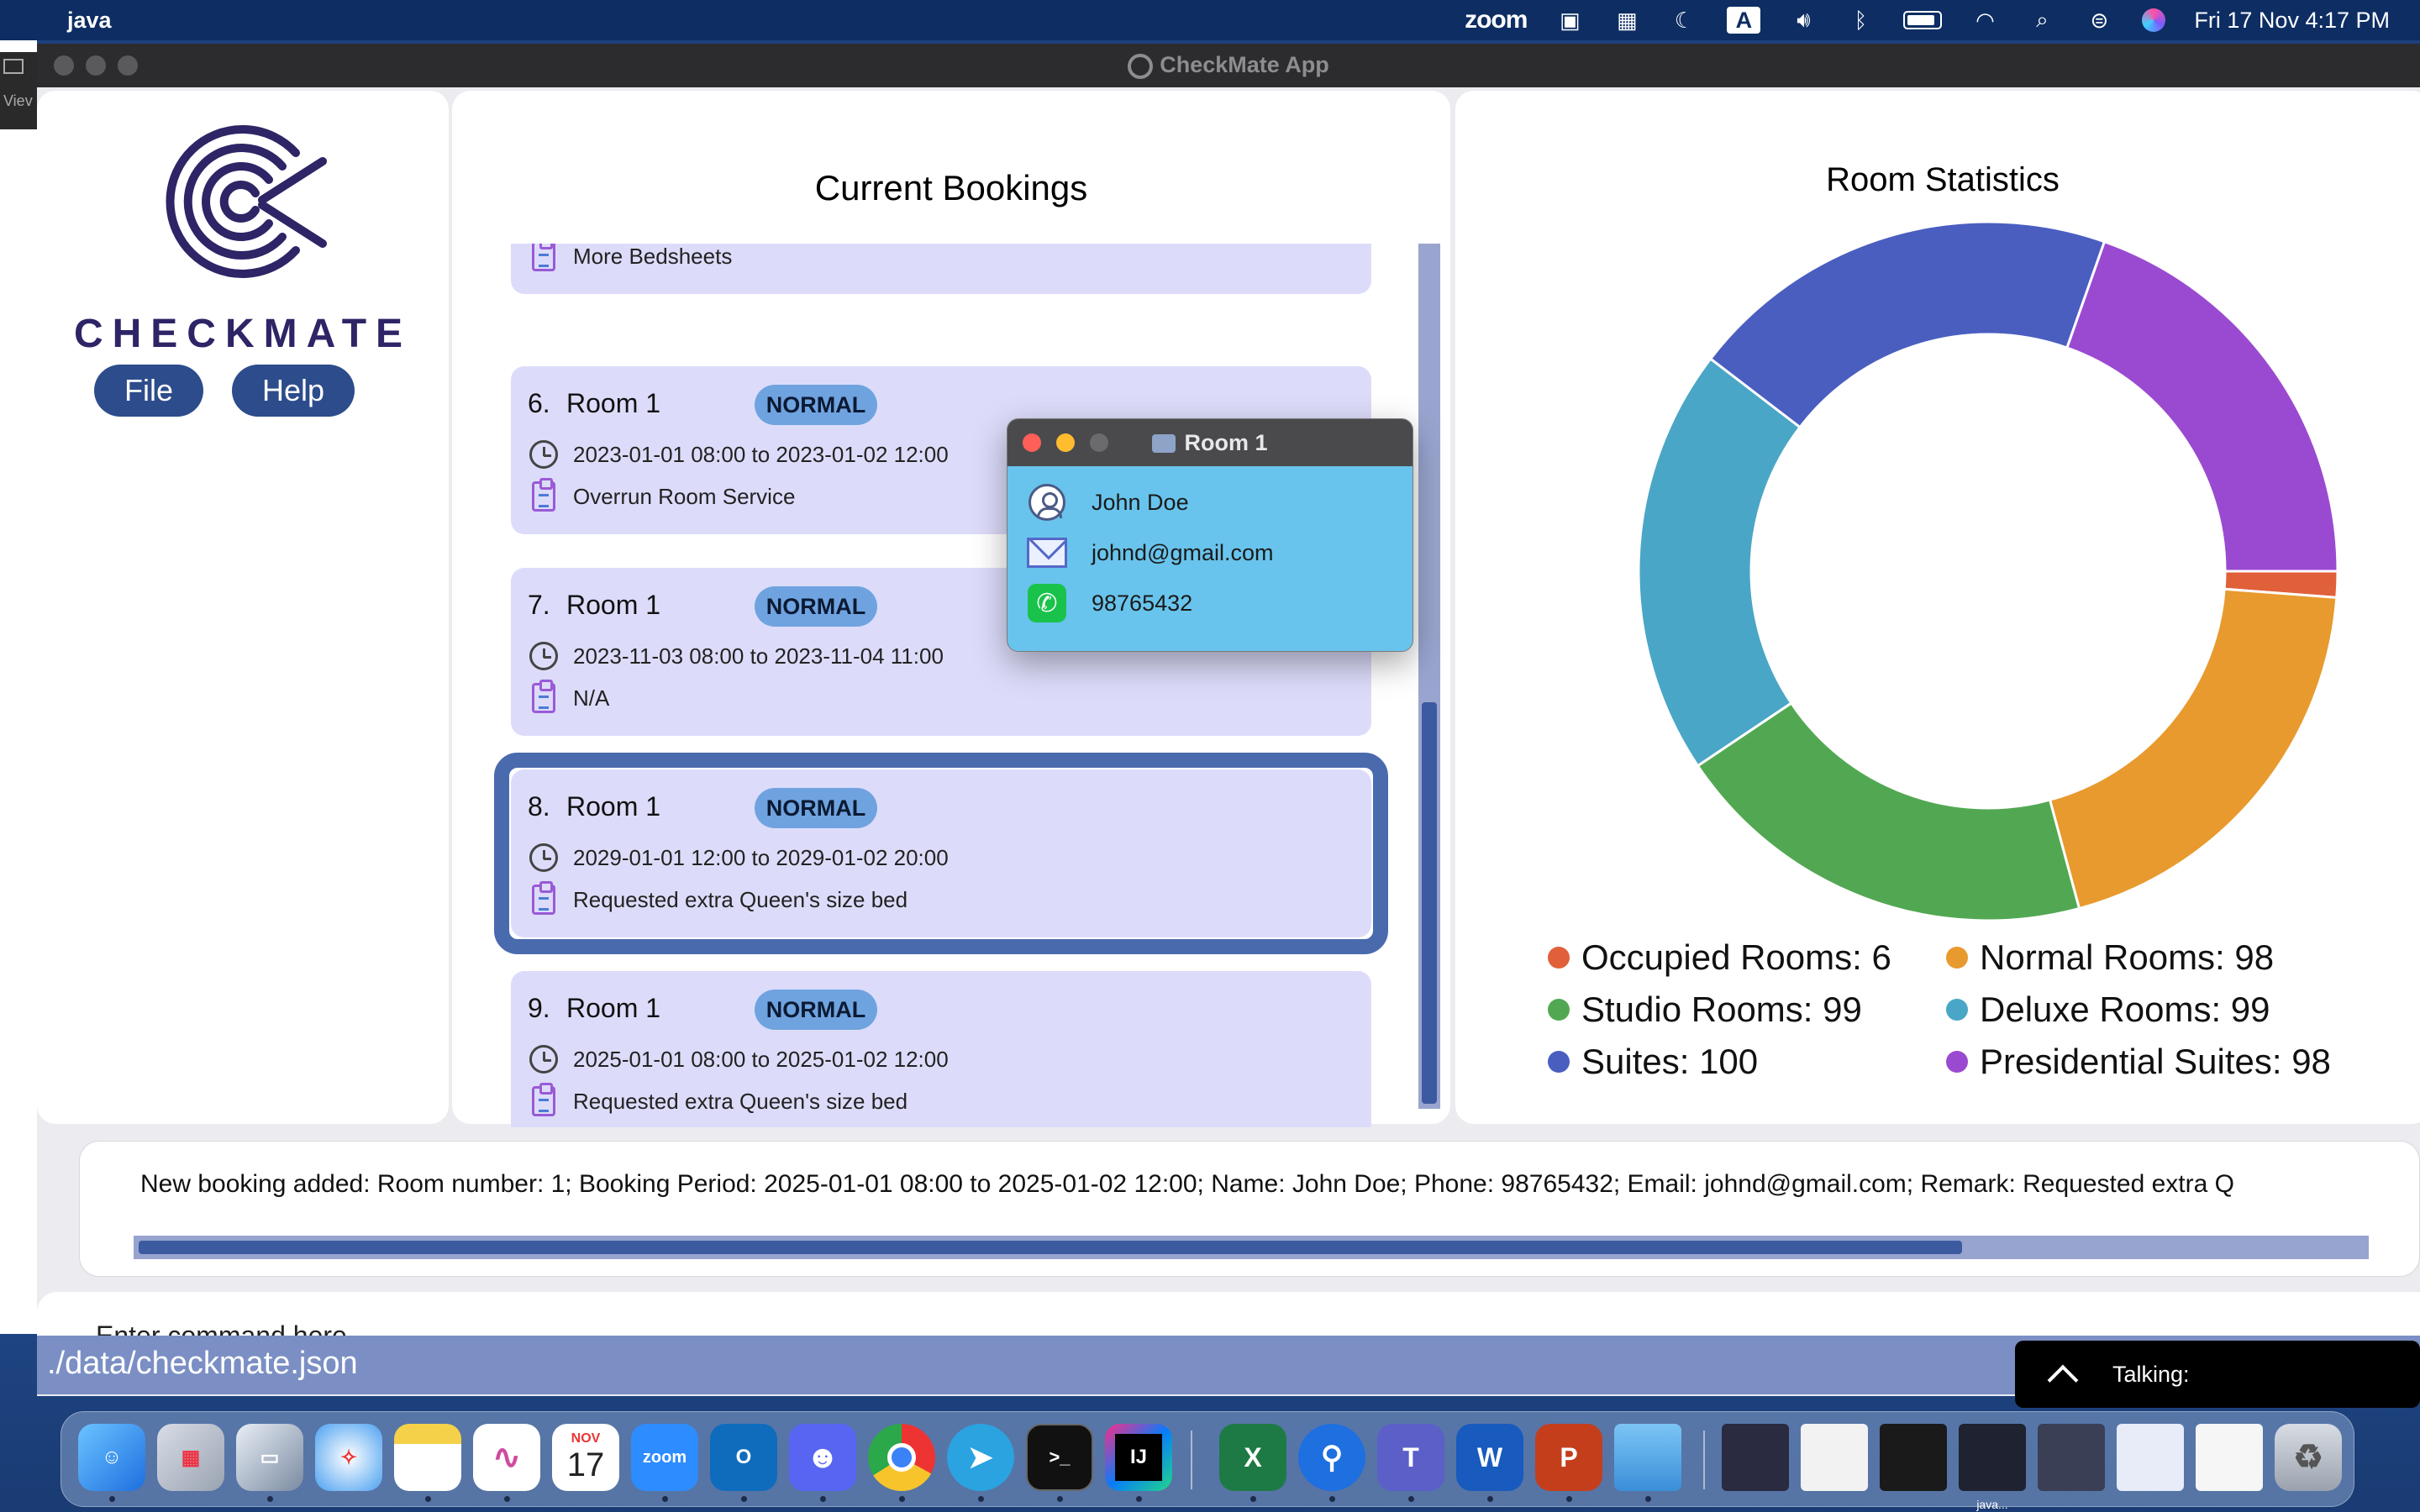 The image size is (2420, 1512). I want to click on chevron-up-icon, so click(2062, 1374).